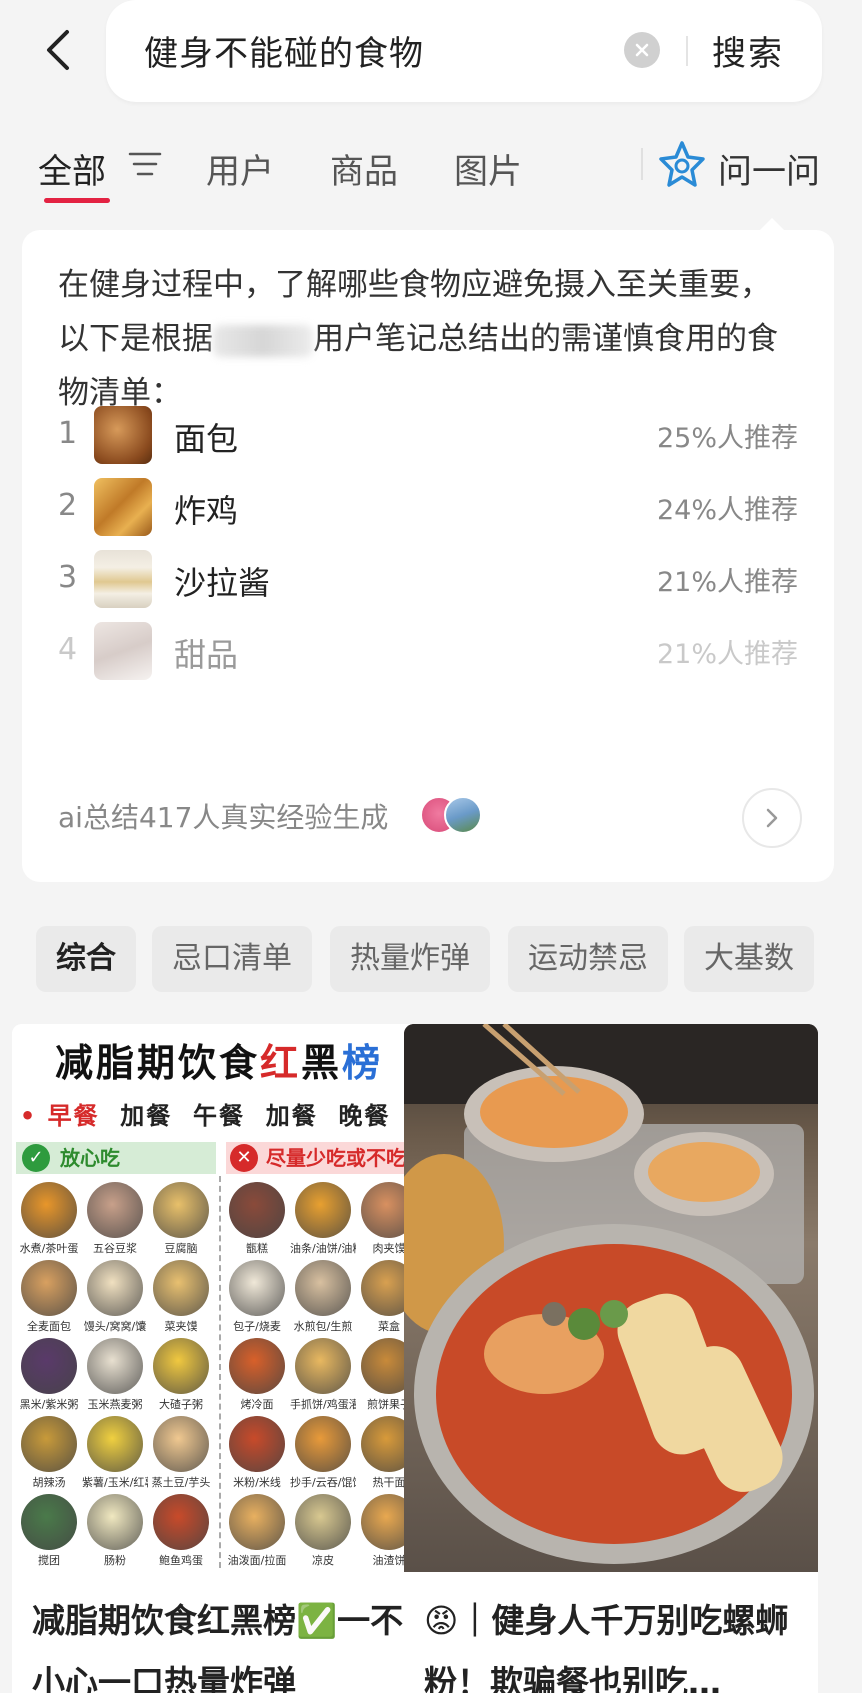  Describe the element at coordinates (769, 168) in the screenshot. I see `ask-button-label: 问一问` at that location.